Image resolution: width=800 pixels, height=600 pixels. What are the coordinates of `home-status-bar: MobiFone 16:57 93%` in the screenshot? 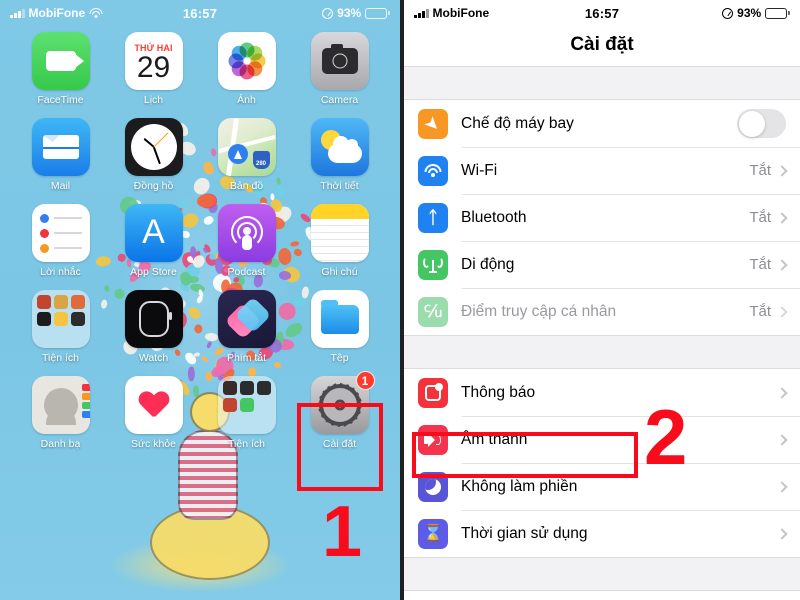 It's located at (200, 13).